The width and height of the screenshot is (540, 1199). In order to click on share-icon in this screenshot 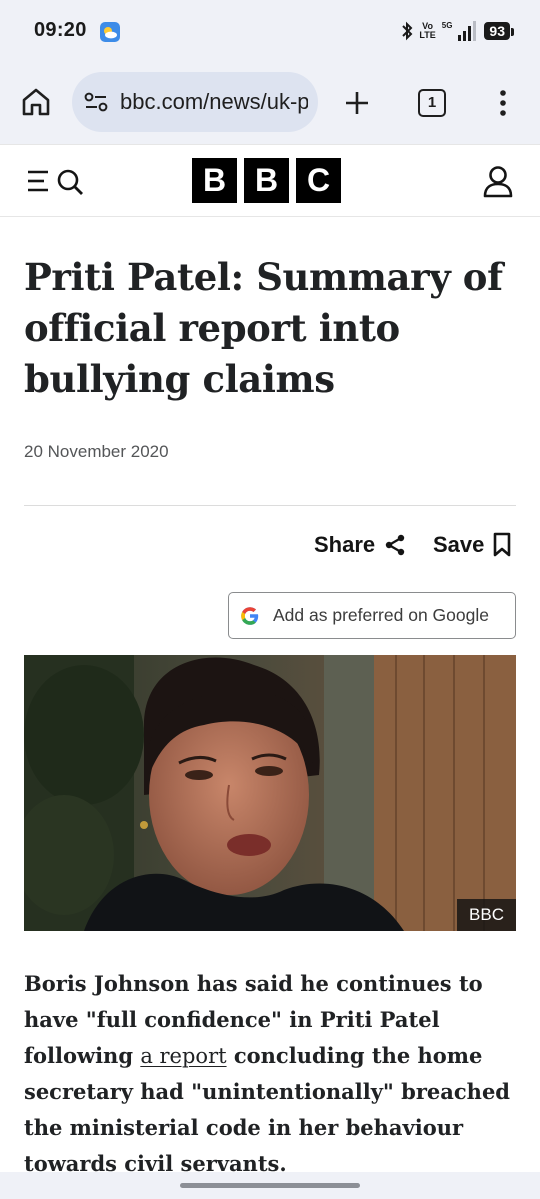, I will do `click(395, 545)`.